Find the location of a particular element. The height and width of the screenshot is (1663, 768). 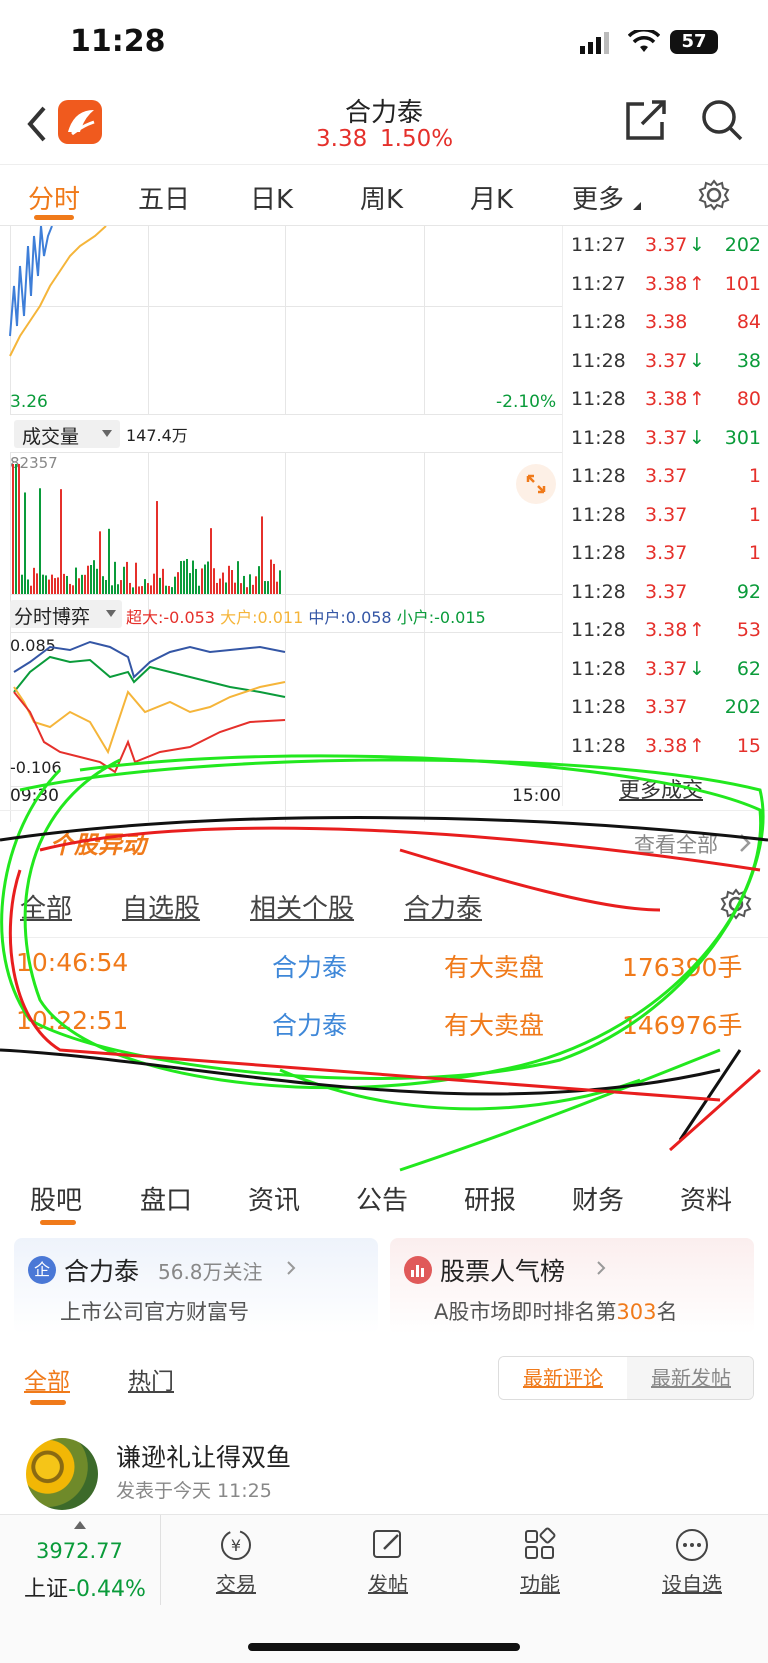

section-tabs: 股吧 盘口 资讯 公告 研报 财务 资料 is located at coordinates (384, 1207).